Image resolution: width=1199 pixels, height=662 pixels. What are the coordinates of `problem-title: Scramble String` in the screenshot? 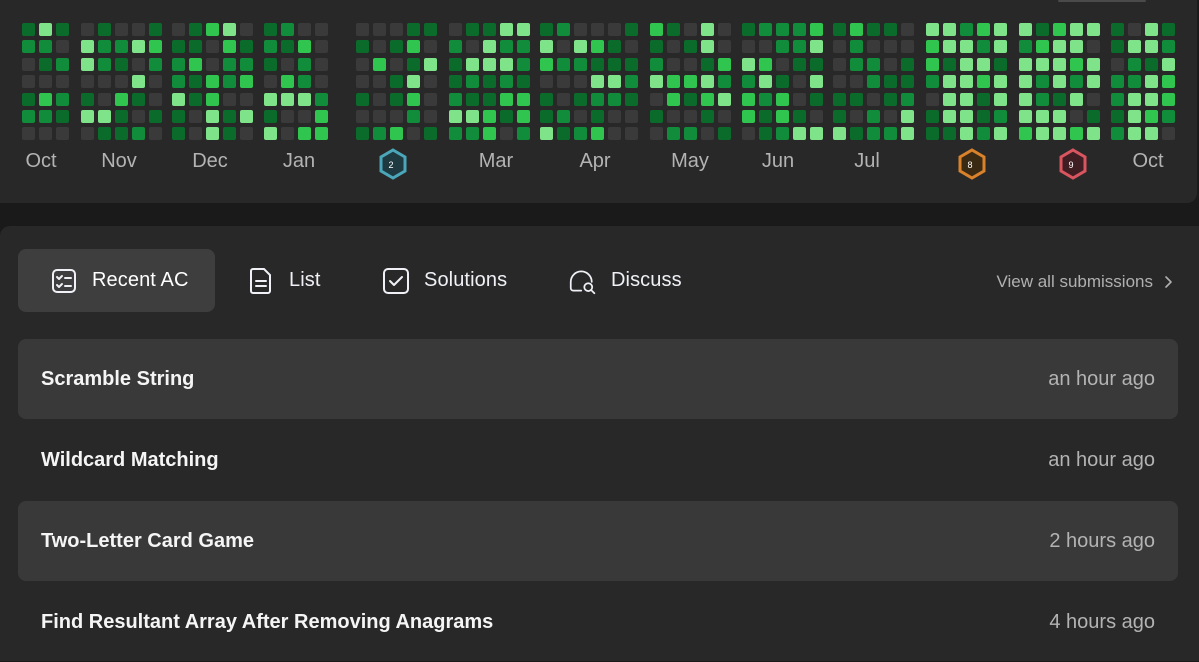 It's located at (117, 379).